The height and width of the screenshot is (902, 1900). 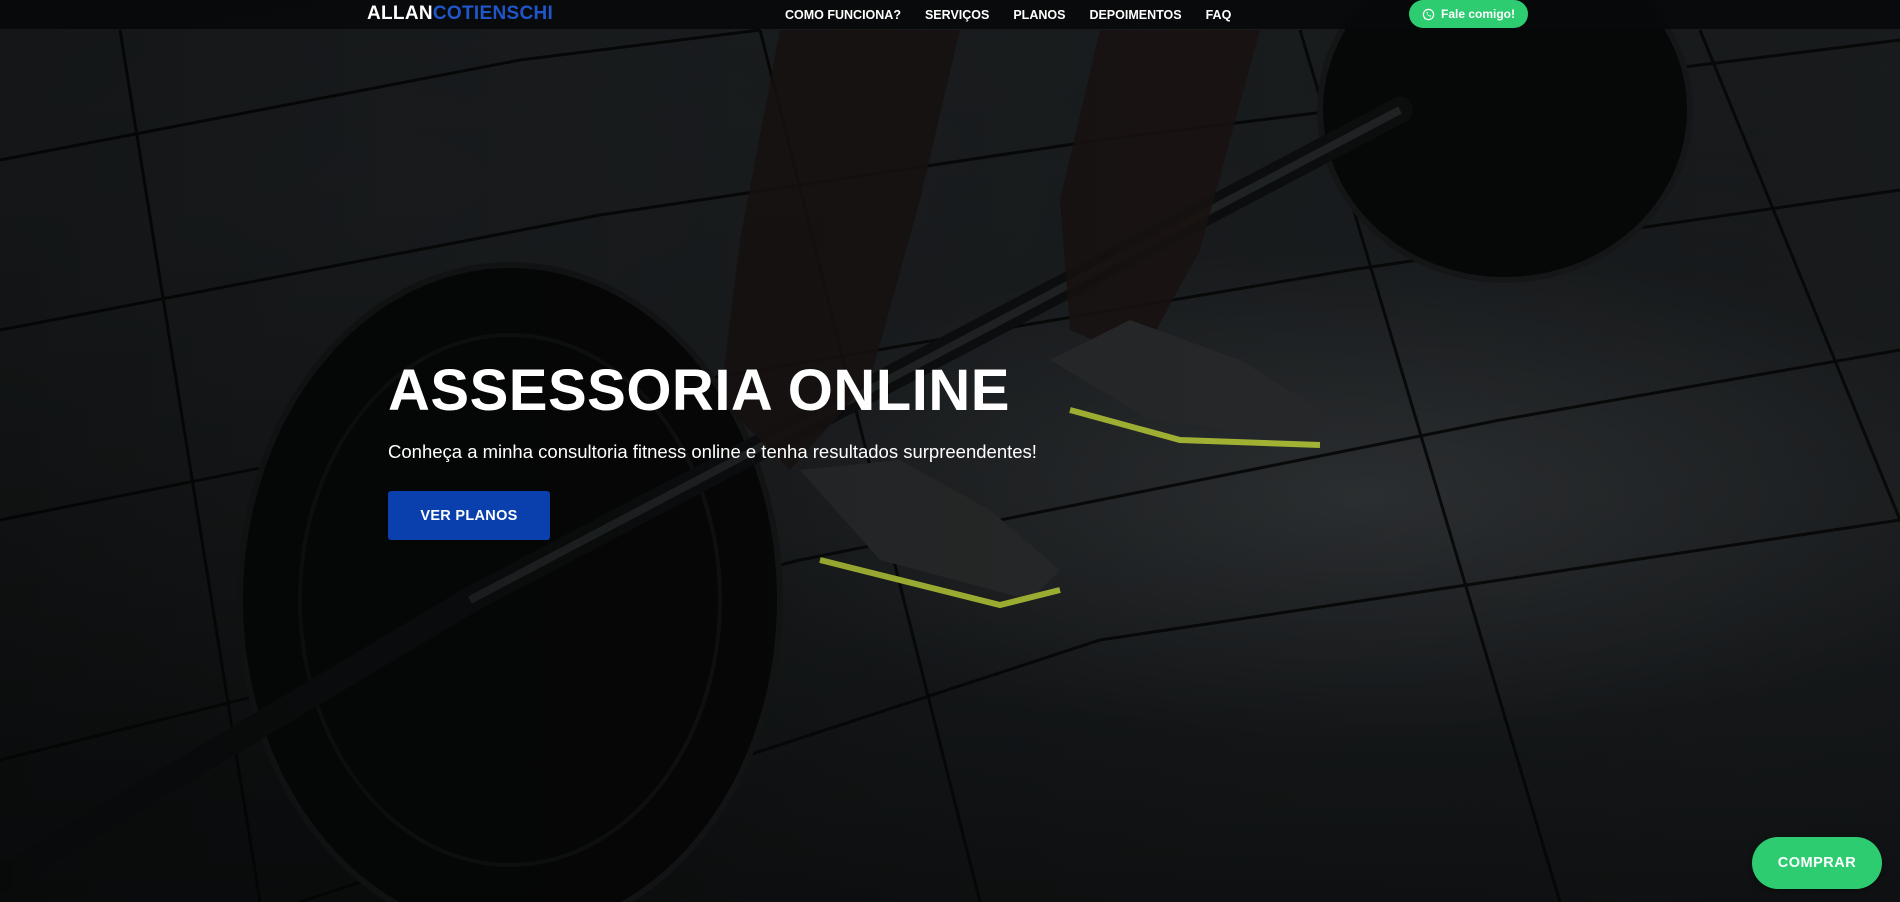 I want to click on nav-link-servicos: SERVIÇOS, so click(x=957, y=15).